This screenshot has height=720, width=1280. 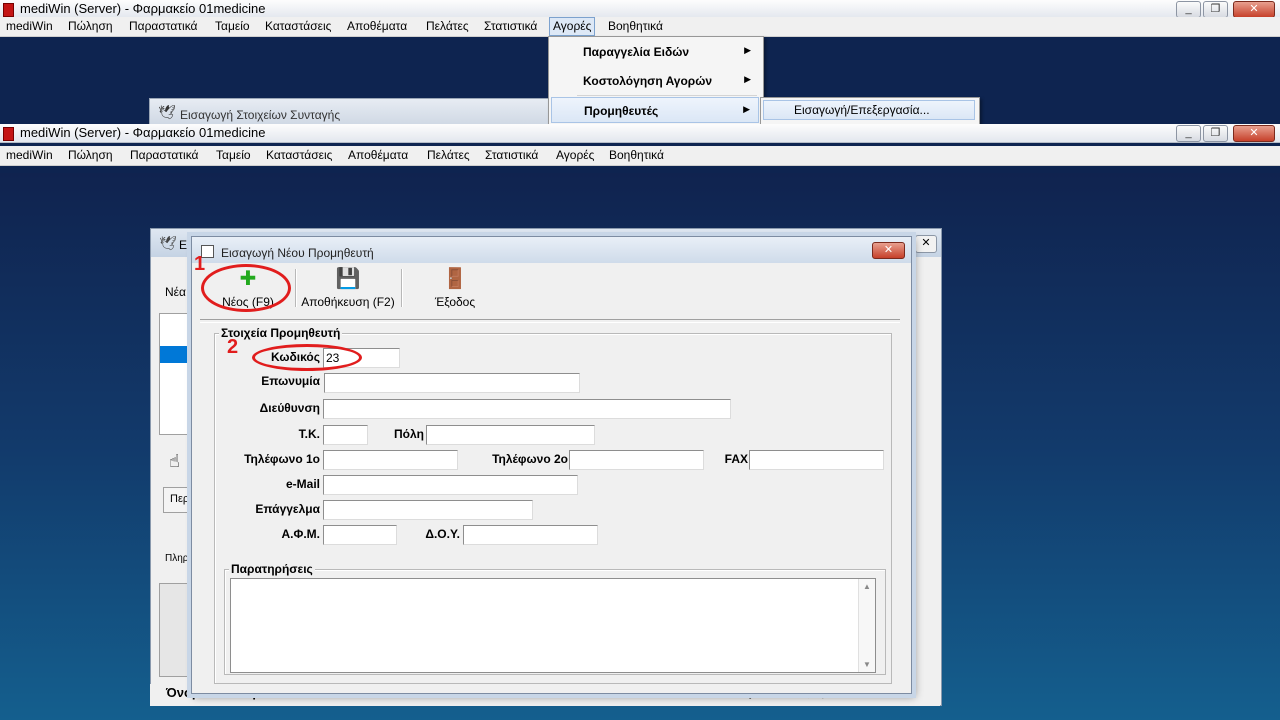 What do you see at coordinates (667, 95) in the screenshot?
I see `menu-separator` at bounding box center [667, 95].